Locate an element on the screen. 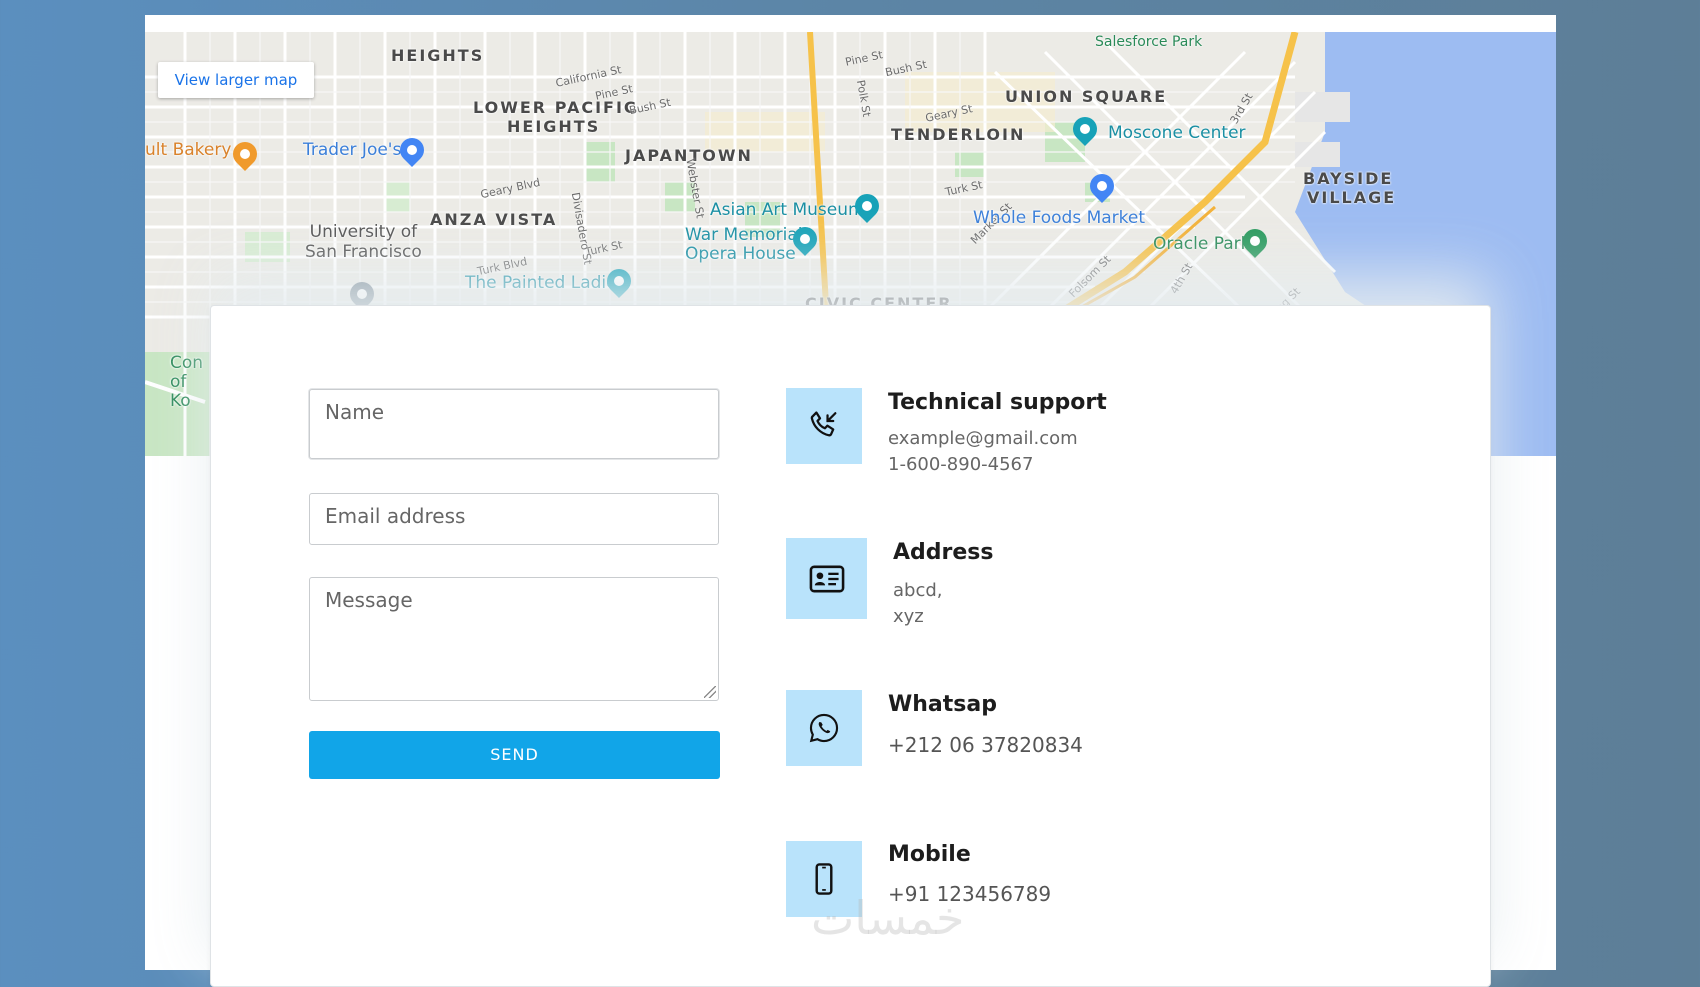  contact-phone: 1-600-890-4567 is located at coordinates (960, 464).